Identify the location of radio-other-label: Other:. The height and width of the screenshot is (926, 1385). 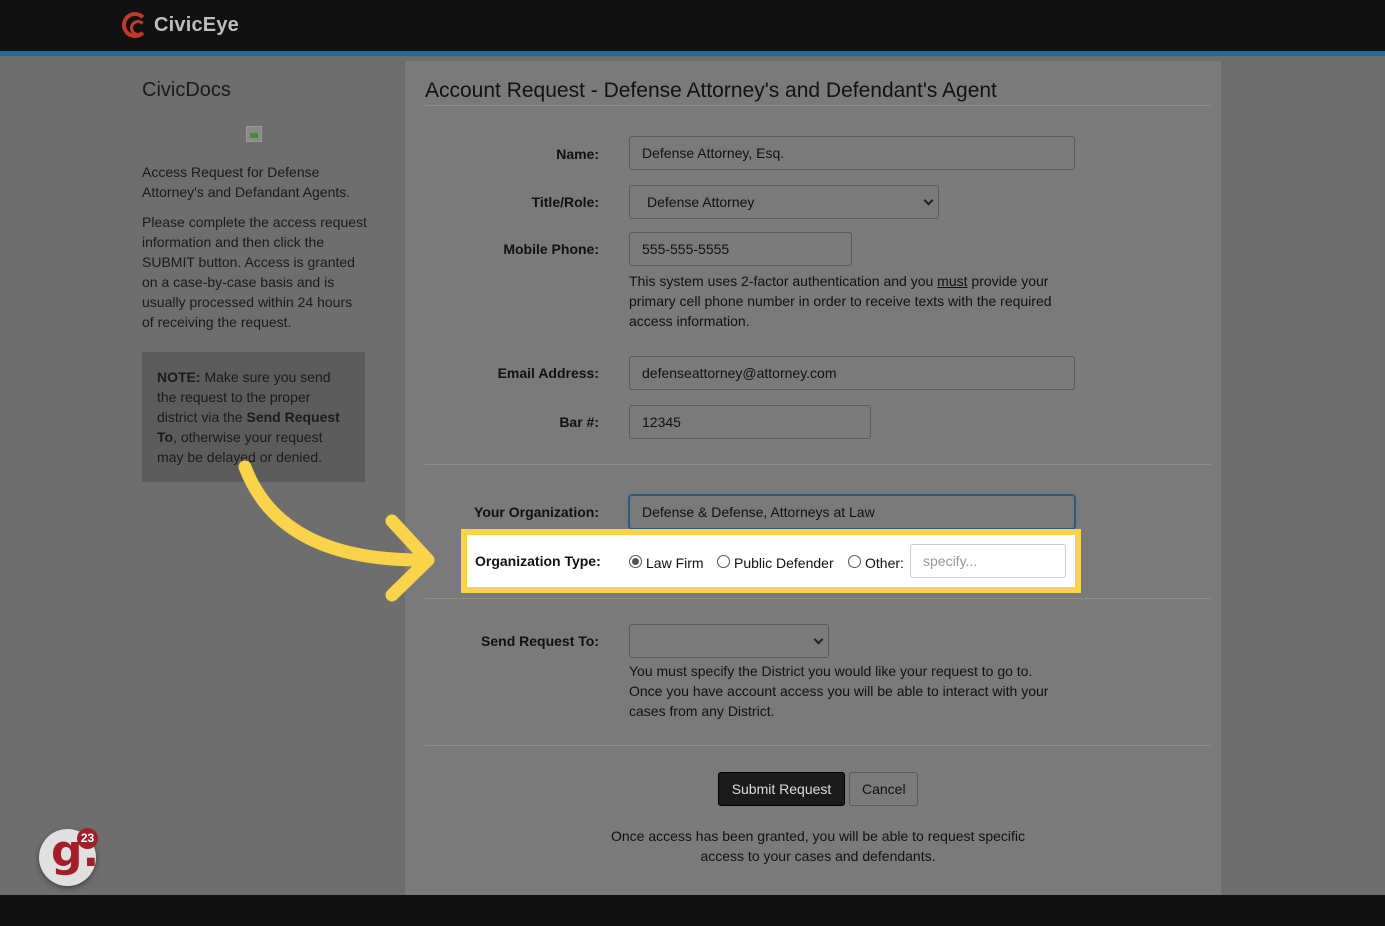
(884, 563).